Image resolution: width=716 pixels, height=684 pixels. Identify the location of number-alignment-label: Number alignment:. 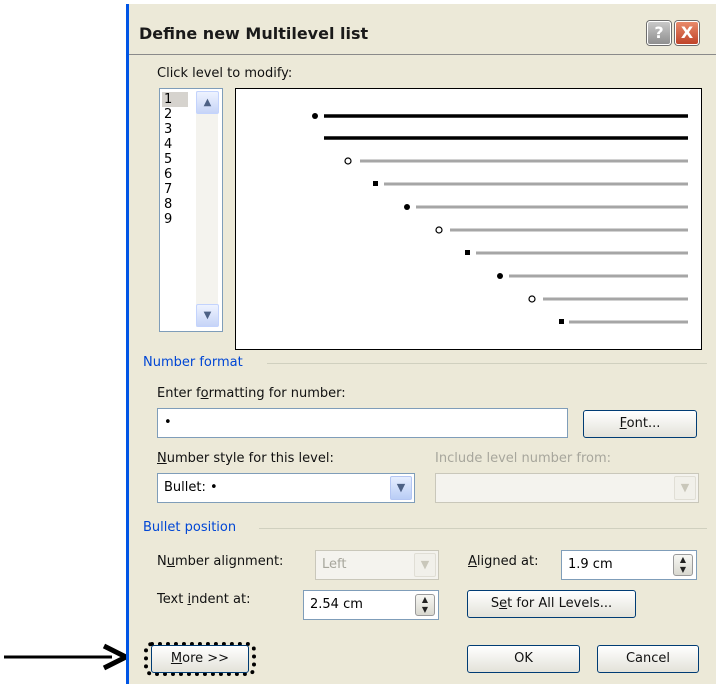
(220, 561).